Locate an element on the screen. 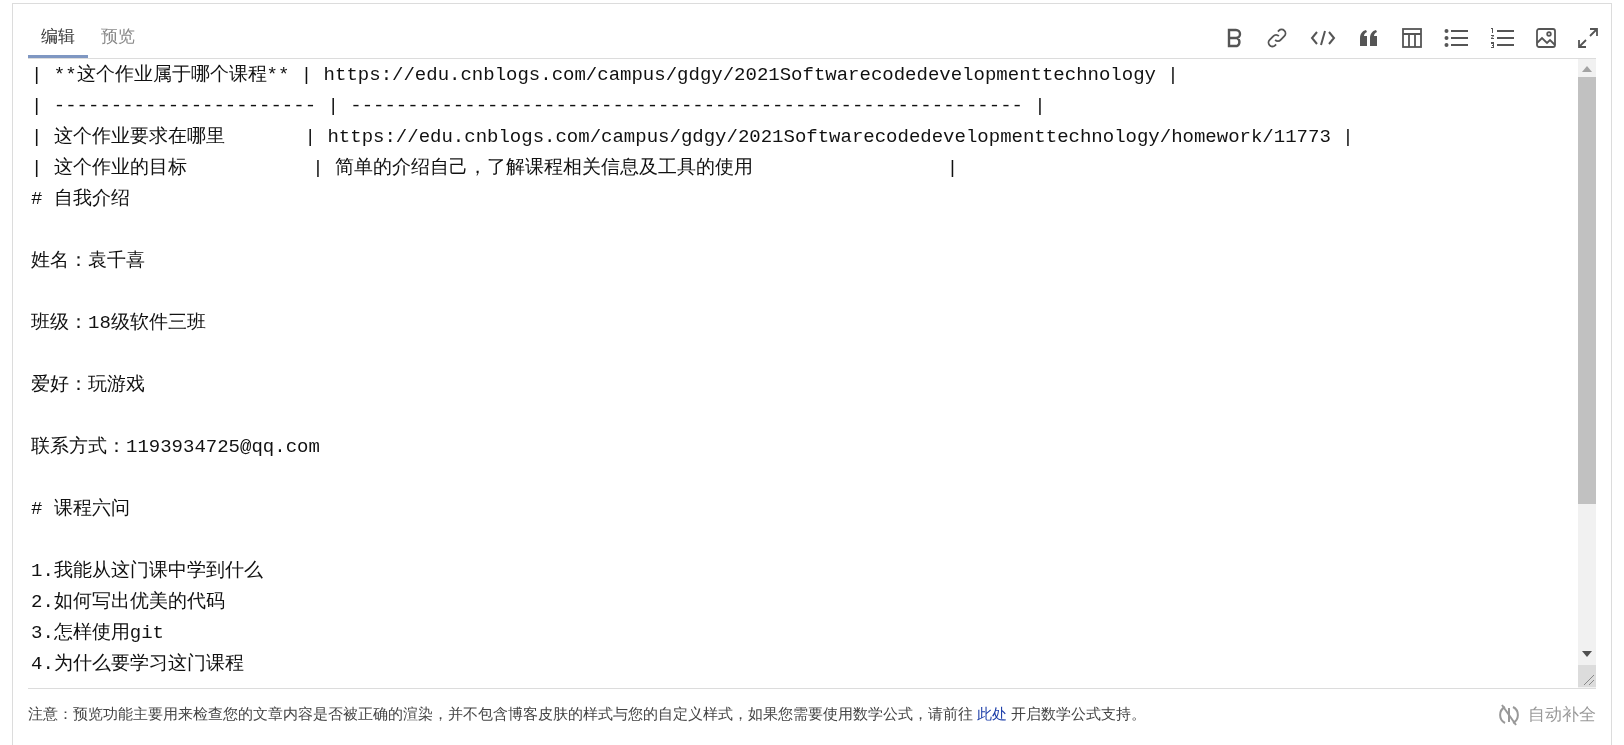 This screenshot has width=1624, height=745. scrollbar-thumb is located at coordinates (1587, 290).